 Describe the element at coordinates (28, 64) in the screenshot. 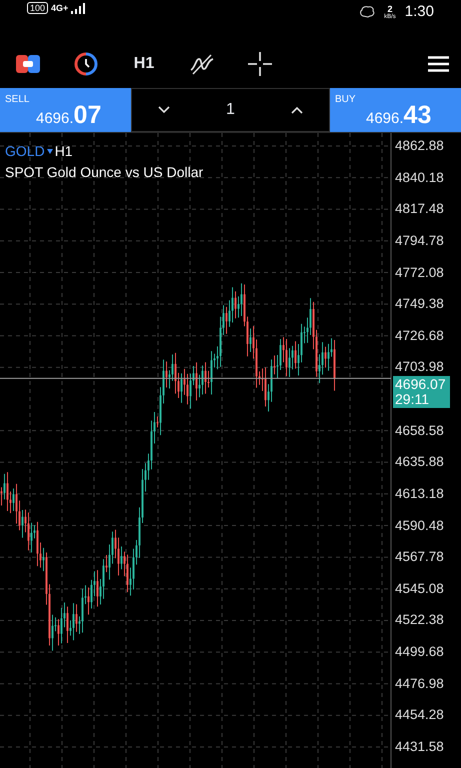

I see `trade-icon` at that location.